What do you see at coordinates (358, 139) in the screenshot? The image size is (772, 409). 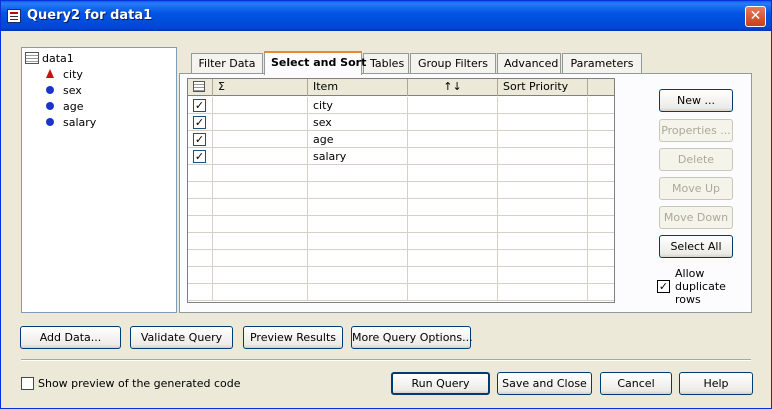 I see `grid-cell-item: age` at bounding box center [358, 139].